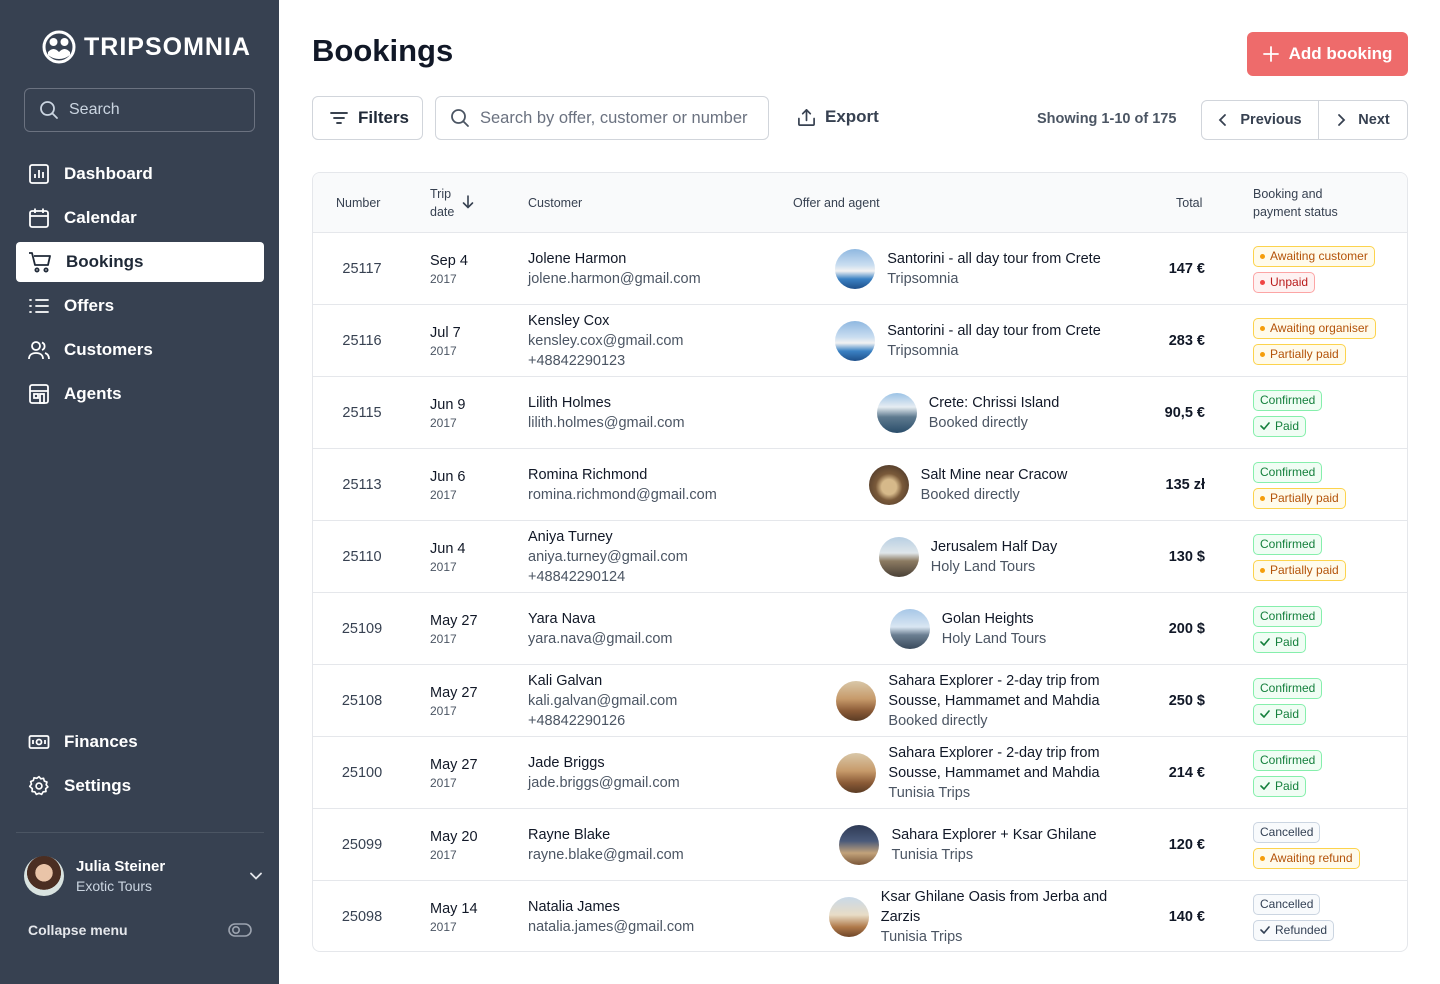 Image resolution: width=1440 pixels, height=984 pixels. Describe the element at coordinates (139, 110) in the screenshot. I see `sidebar-search-input: Search` at that location.